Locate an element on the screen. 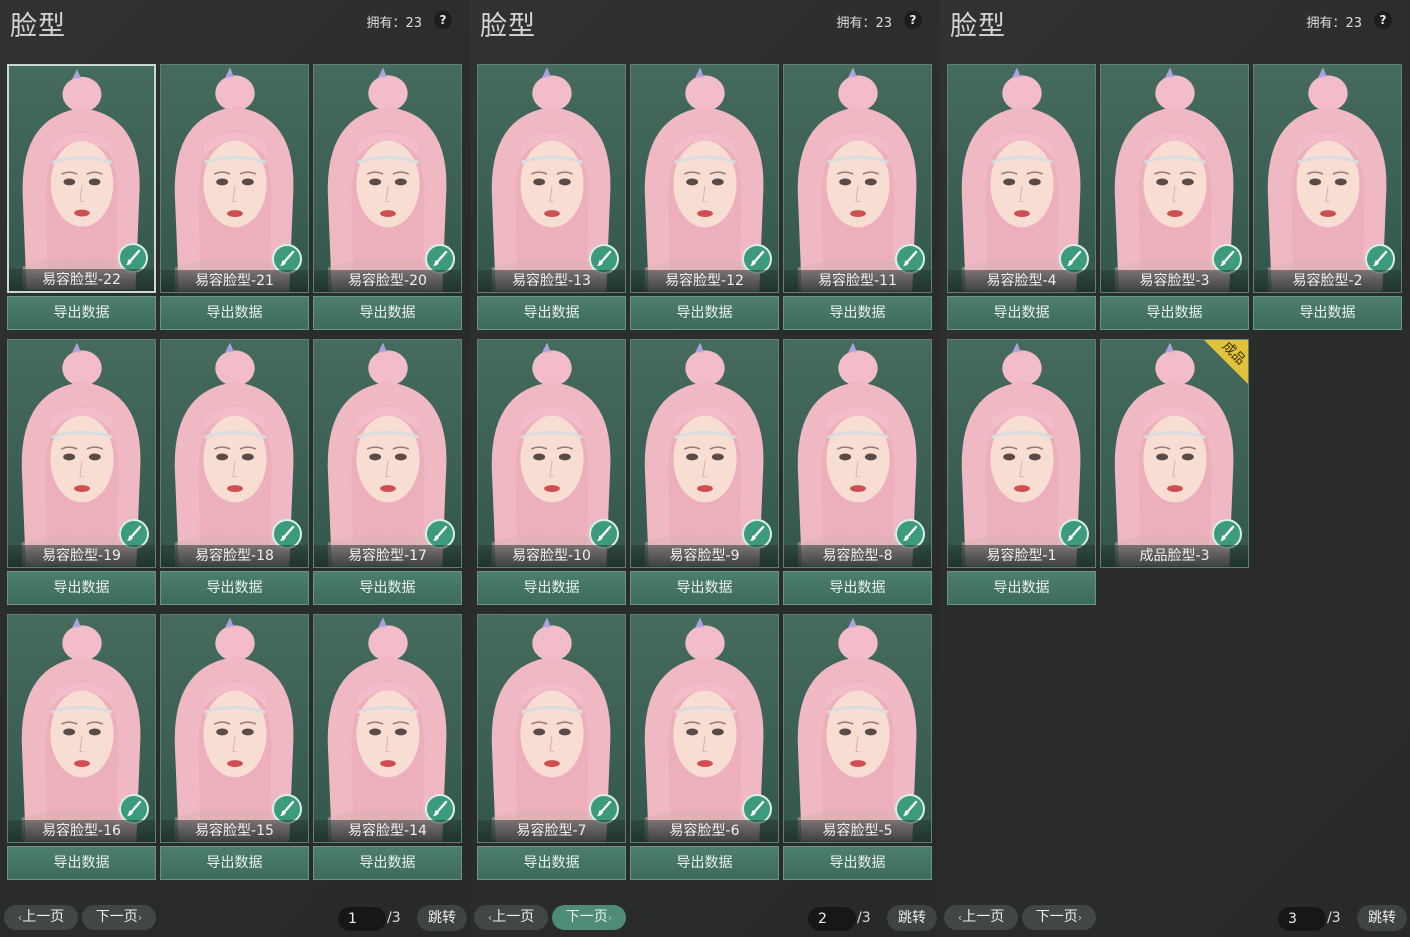 The image size is (1410, 937). face-card-label: 易容脸型-18 is located at coordinates (234, 556).